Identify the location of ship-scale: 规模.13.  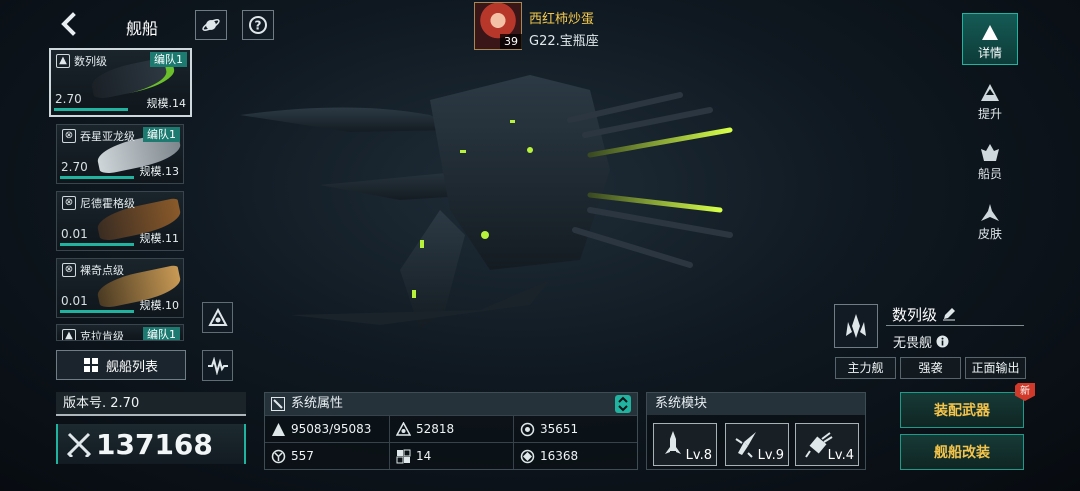
(159, 171).